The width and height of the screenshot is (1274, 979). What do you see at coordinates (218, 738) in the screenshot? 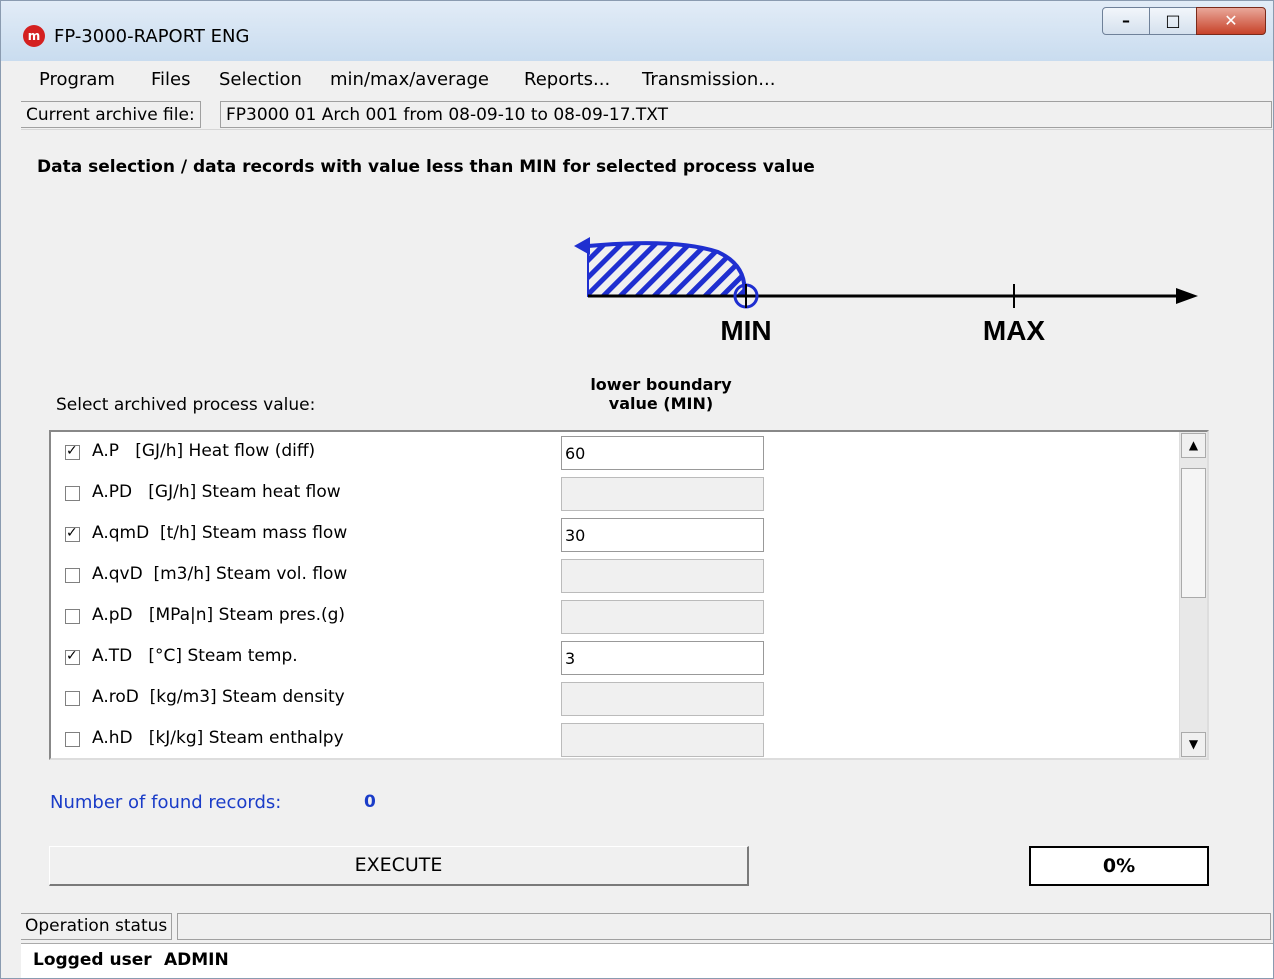
I see `process-value-label: A.hD [kJ/kg] Steam enthalpy` at bounding box center [218, 738].